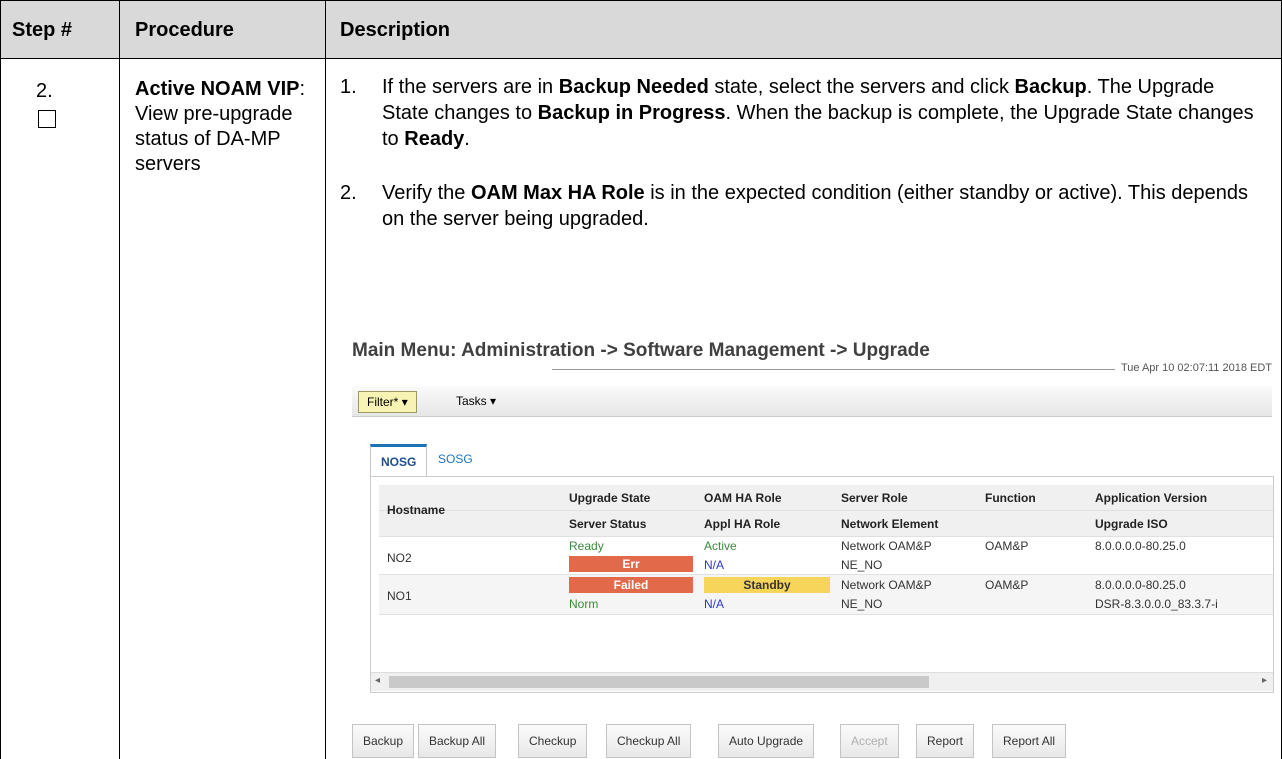 This screenshot has width=1282, height=759. Describe the element at coordinates (42, 30) in the screenshot. I see `header-step: Step #` at that location.